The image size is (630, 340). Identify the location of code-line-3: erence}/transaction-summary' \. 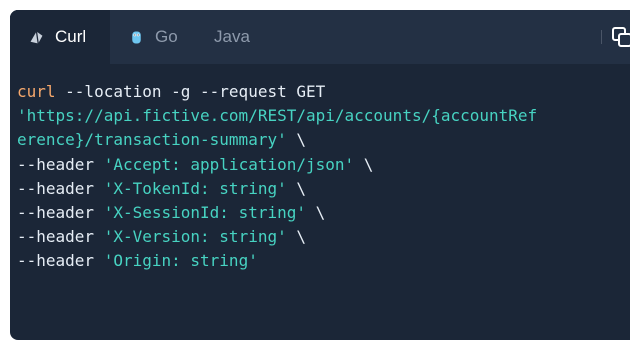
(161, 140).